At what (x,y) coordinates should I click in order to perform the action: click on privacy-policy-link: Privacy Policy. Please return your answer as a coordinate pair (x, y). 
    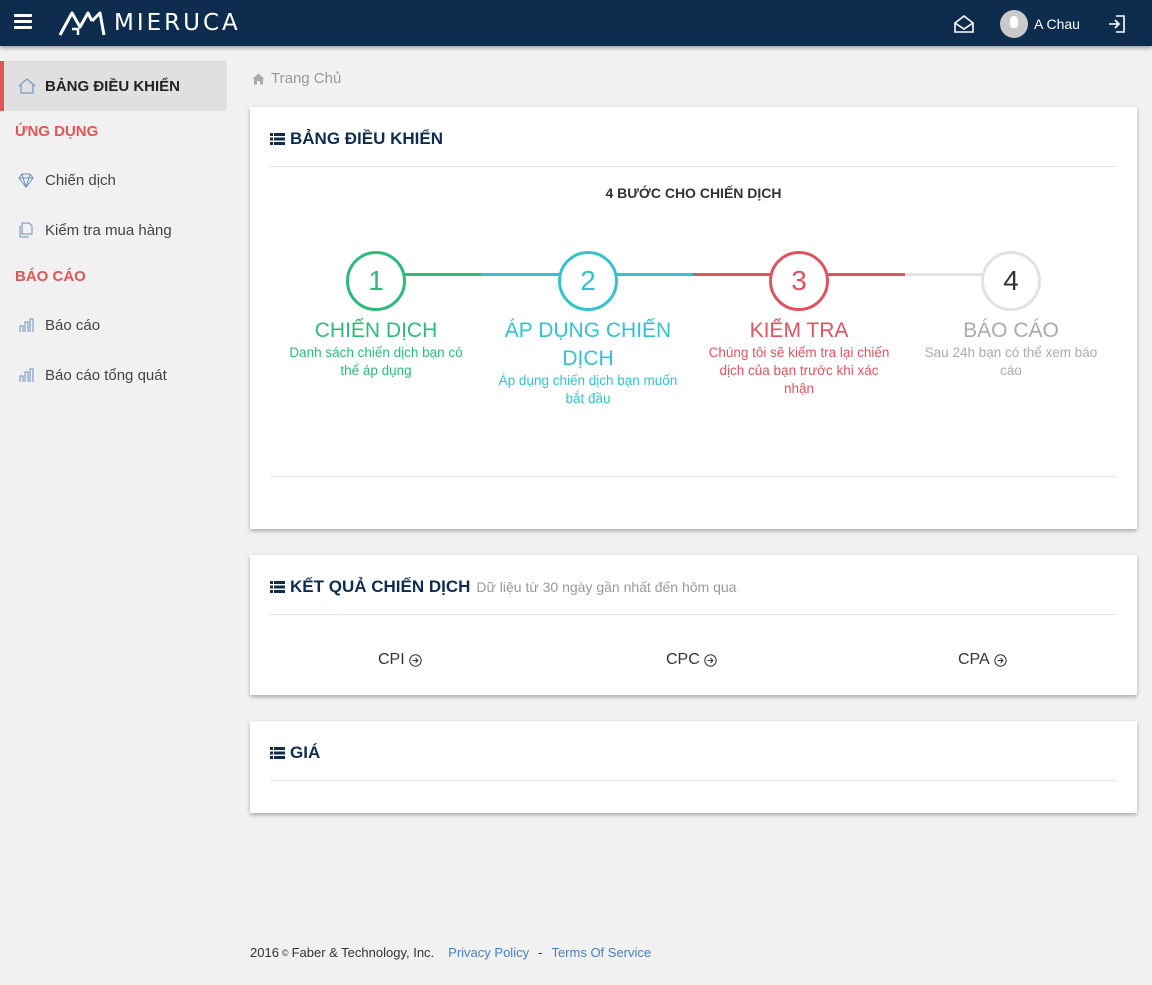
    Looking at the image, I should click on (488, 952).